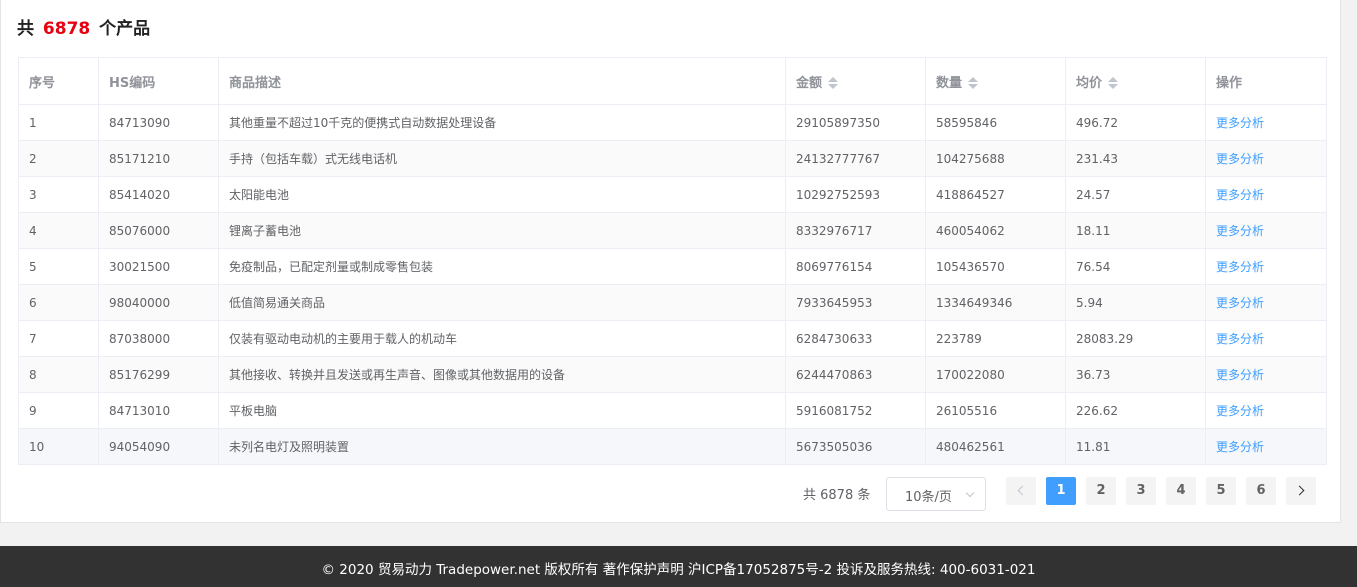 The height and width of the screenshot is (587, 1357). Describe the element at coordinates (995, 266) in the screenshot. I see `cell-quantity: 105436570` at that location.